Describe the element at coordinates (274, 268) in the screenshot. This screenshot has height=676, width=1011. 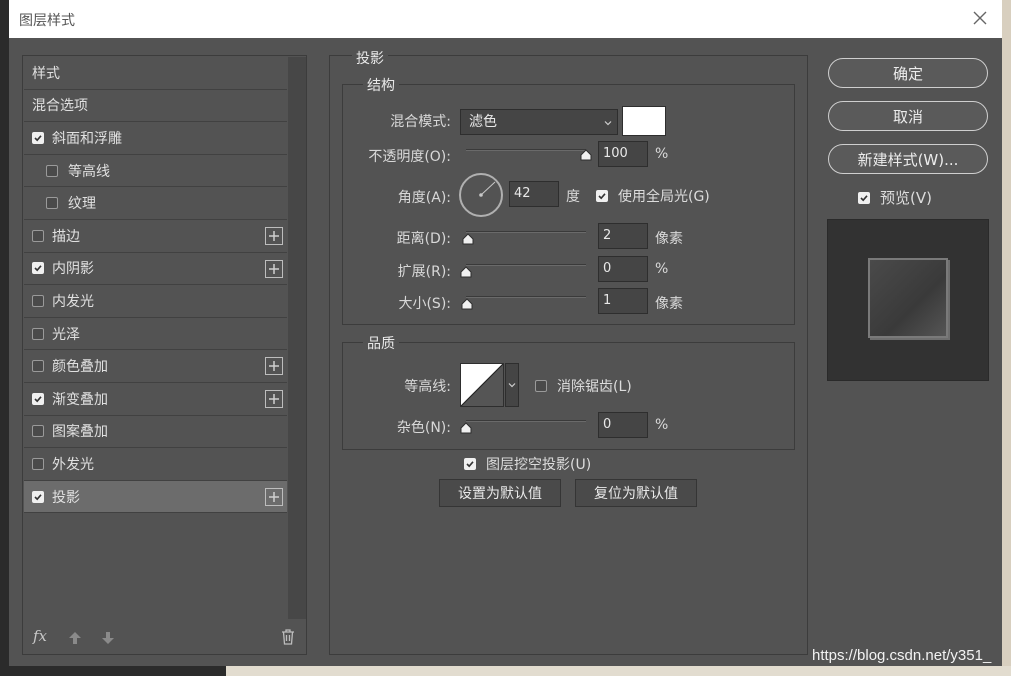
I see `add-inner-shadow-icon` at that location.